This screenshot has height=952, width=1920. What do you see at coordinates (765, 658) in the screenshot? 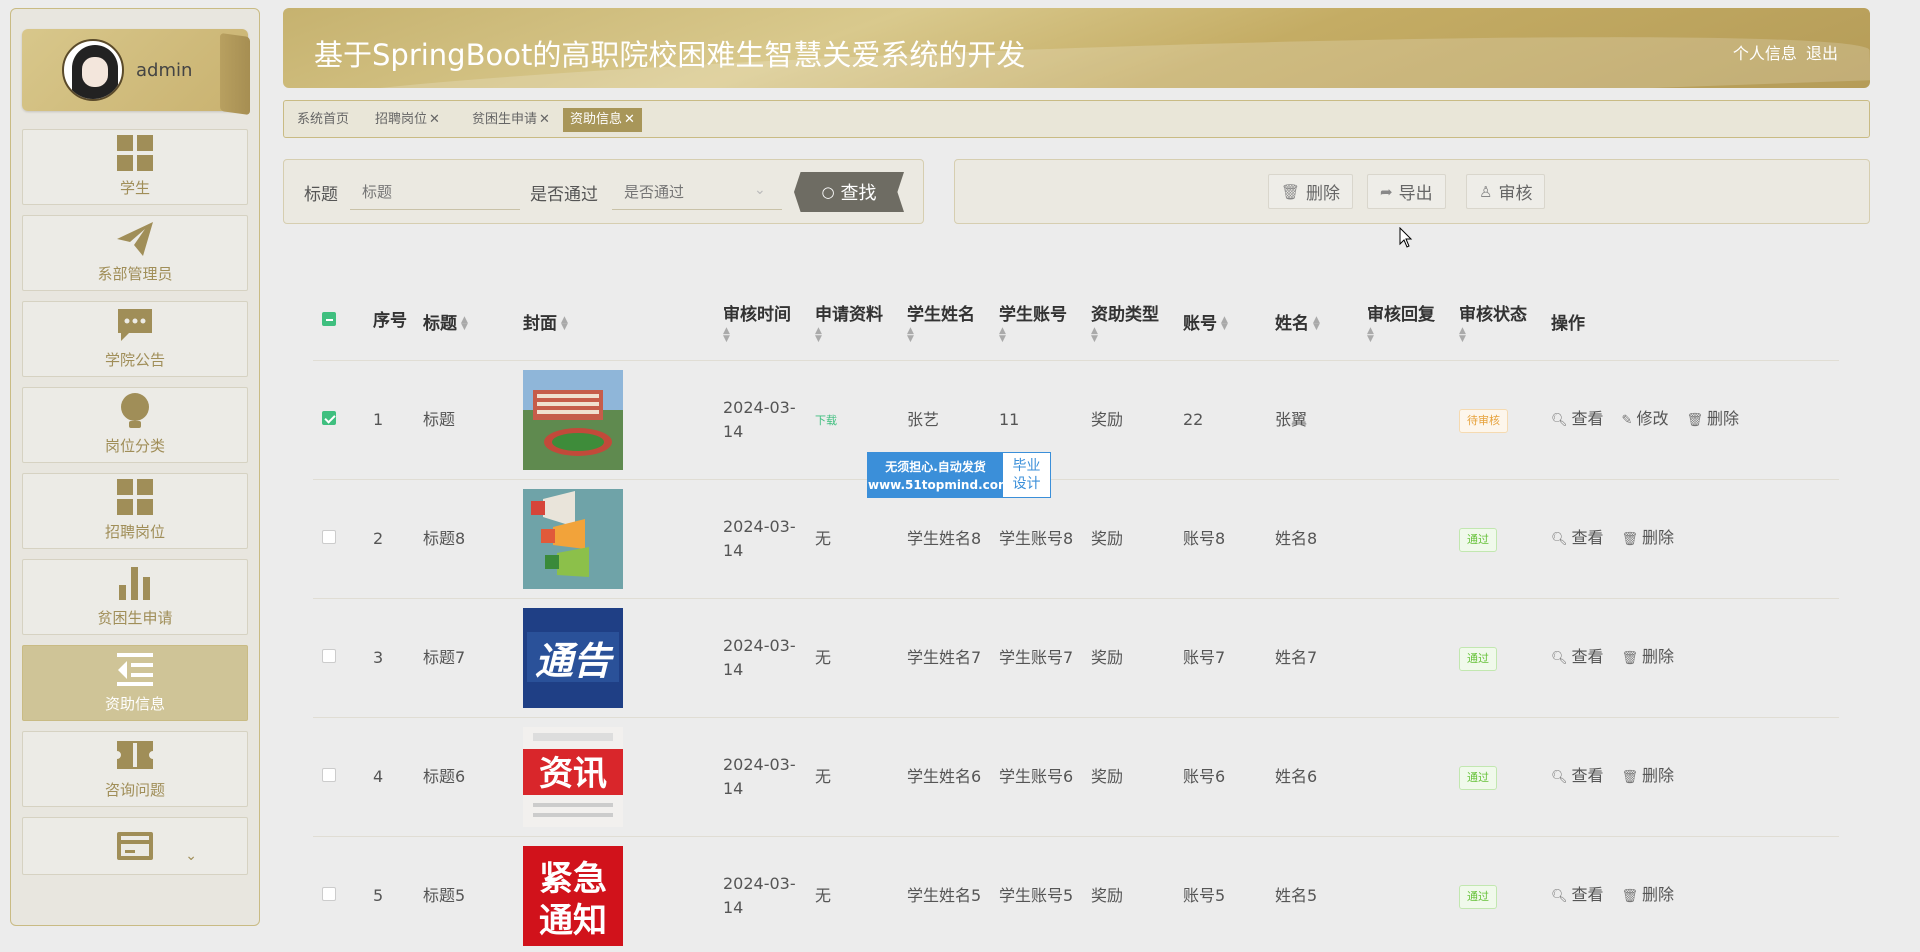
I see `review-time-cell: 2024-03-14` at bounding box center [765, 658].